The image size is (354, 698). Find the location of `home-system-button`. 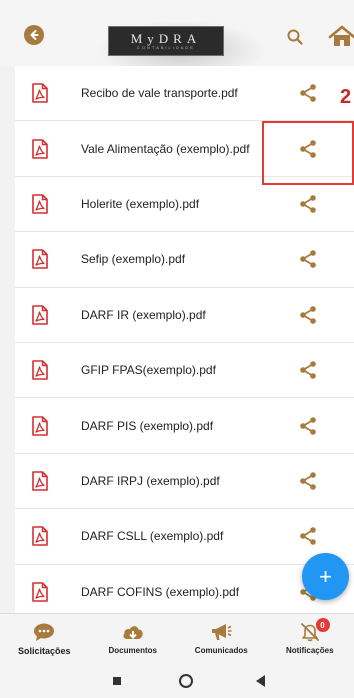

home-system-button is located at coordinates (186, 681).